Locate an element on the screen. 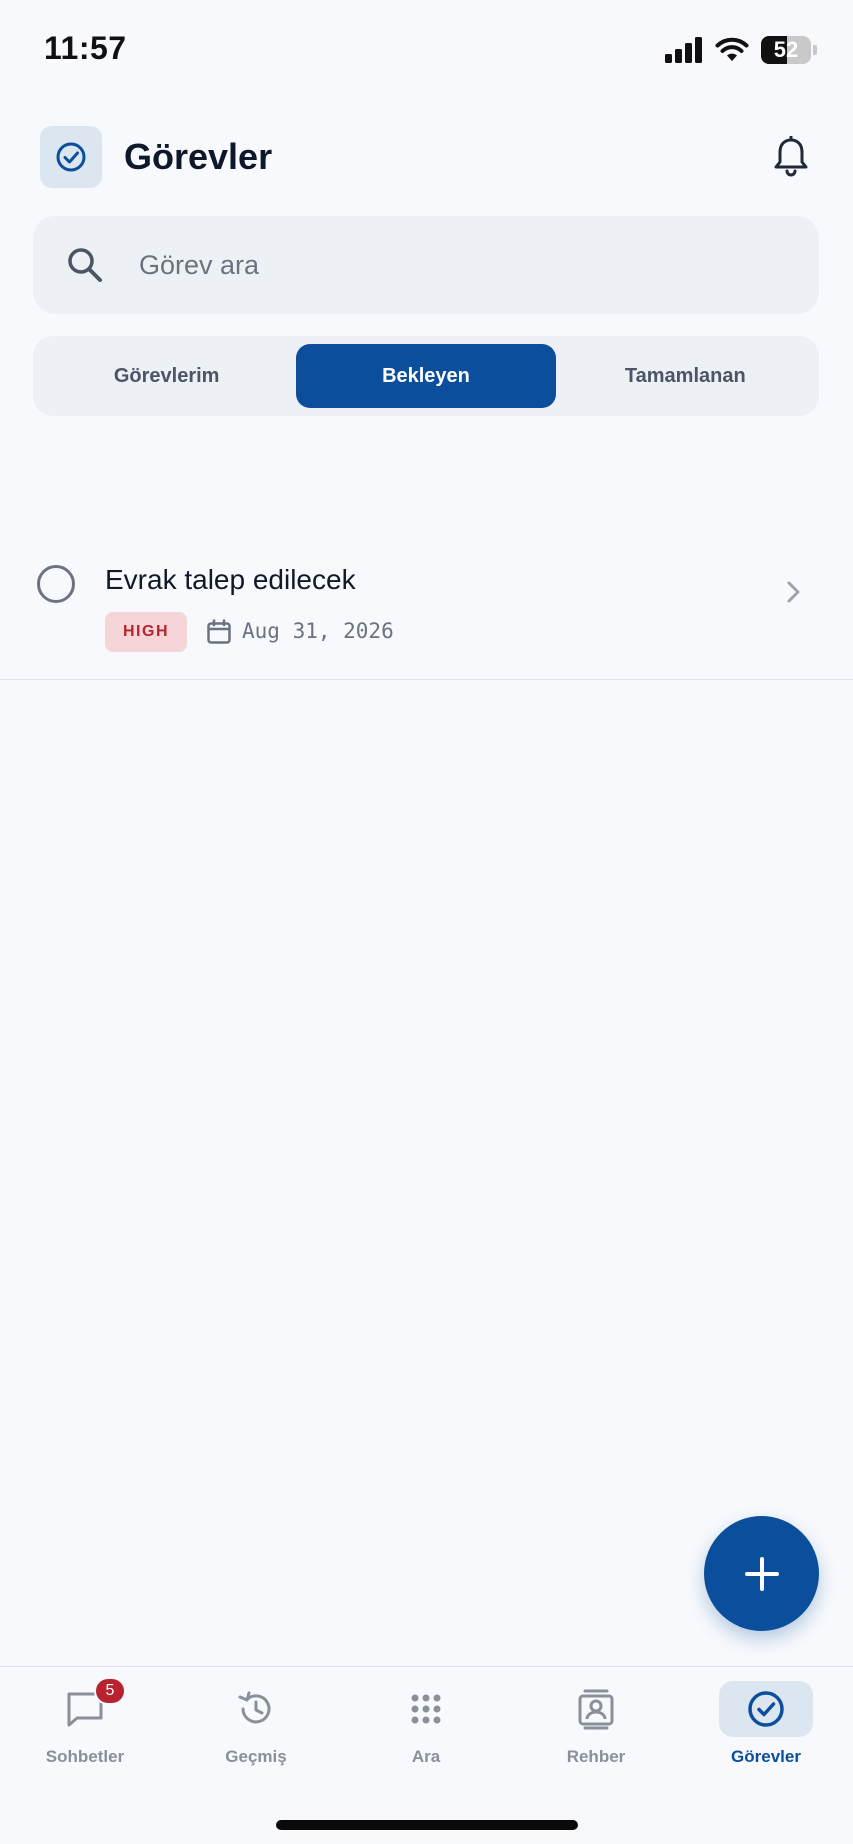 This screenshot has height=1844, width=853. search-input is located at coordinates (439, 265).